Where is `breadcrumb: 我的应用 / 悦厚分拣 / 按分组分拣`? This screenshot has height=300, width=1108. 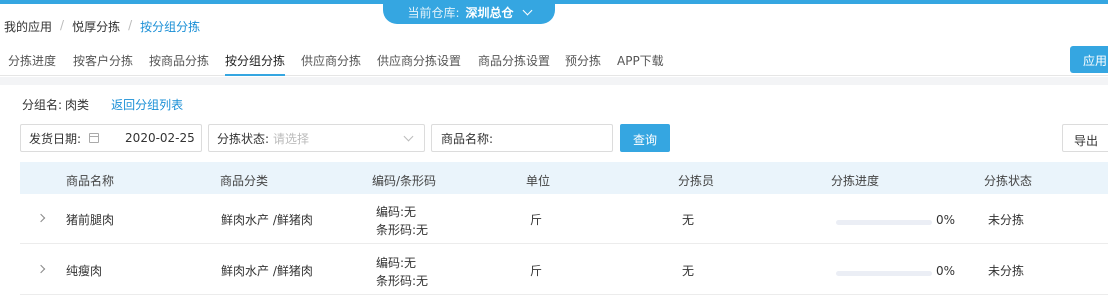 breadcrumb: 我的应用 / 悦厚分拣 / 按分组分拣 is located at coordinates (102, 26).